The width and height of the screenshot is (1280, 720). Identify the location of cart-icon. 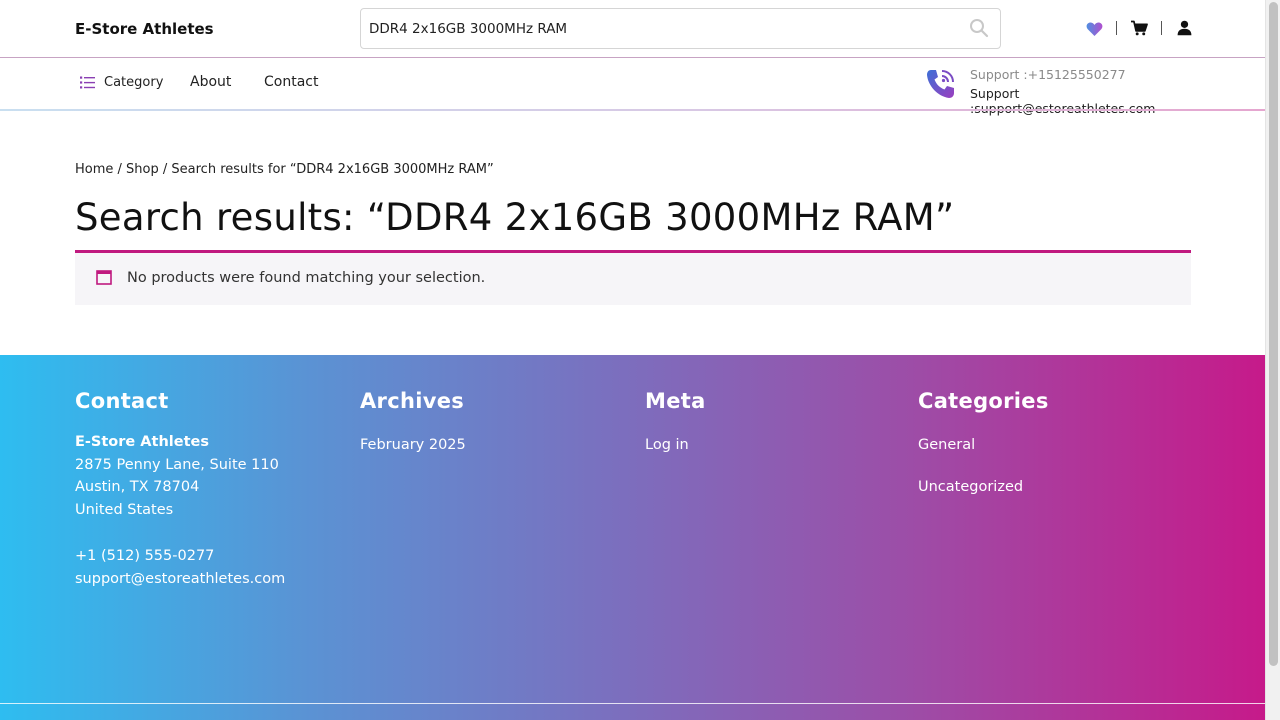
(1139, 28).